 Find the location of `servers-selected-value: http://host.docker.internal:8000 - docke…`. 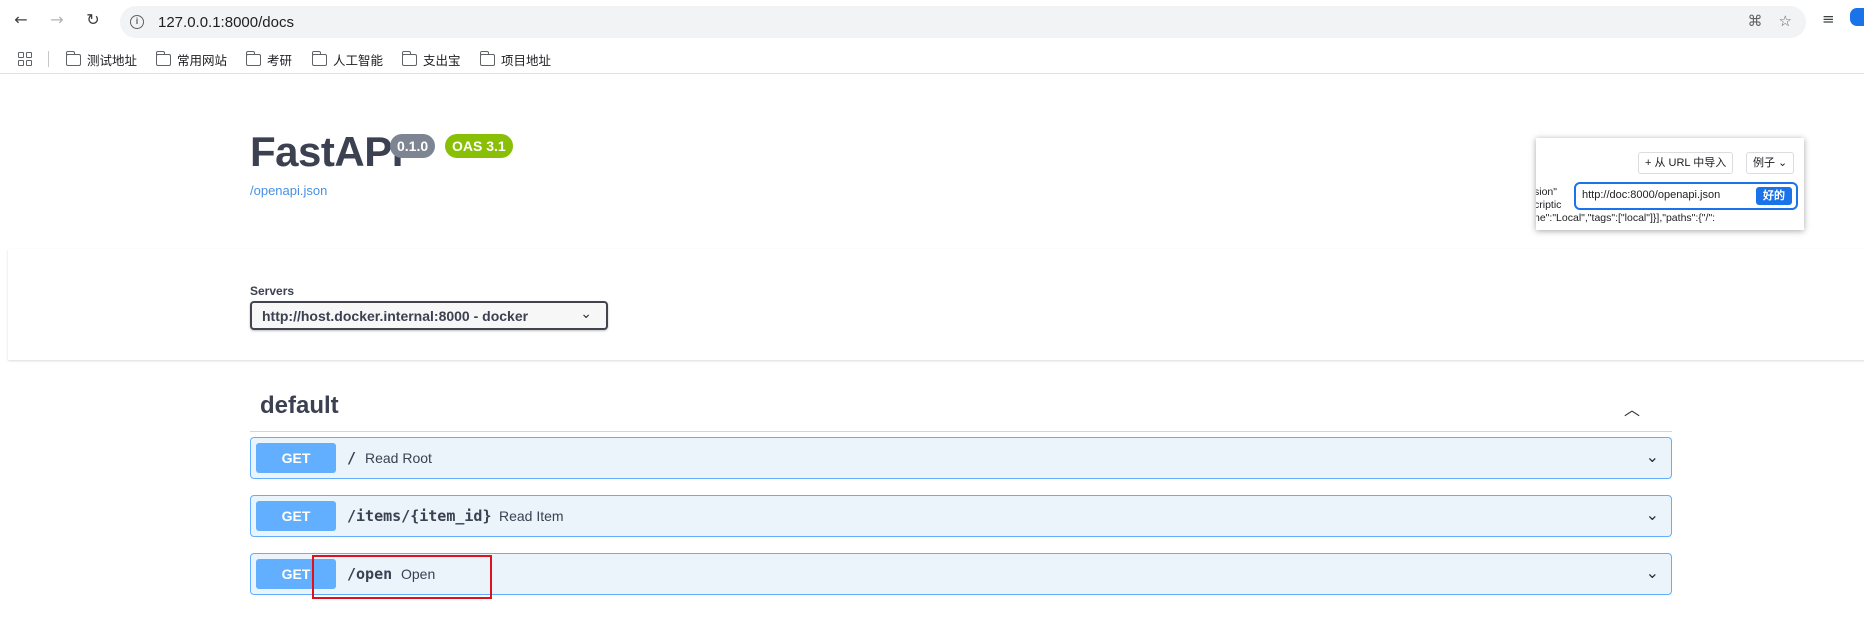

servers-selected-value: http://host.docker.internal:8000 - docke… is located at coordinates (395, 316).